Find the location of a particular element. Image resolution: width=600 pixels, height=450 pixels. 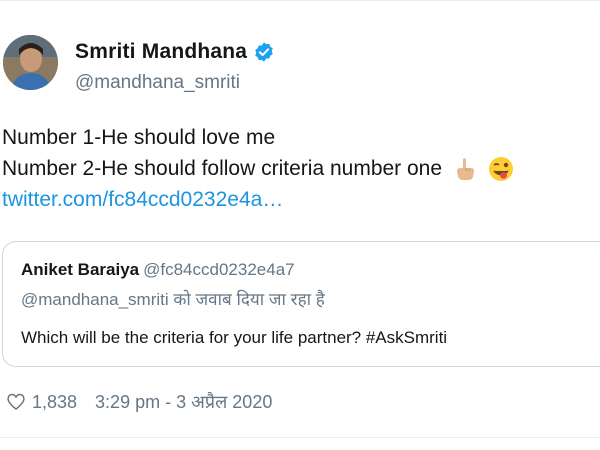

quoted-reply-text: को जवाब दिया जा रहा है is located at coordinates (246, 299).